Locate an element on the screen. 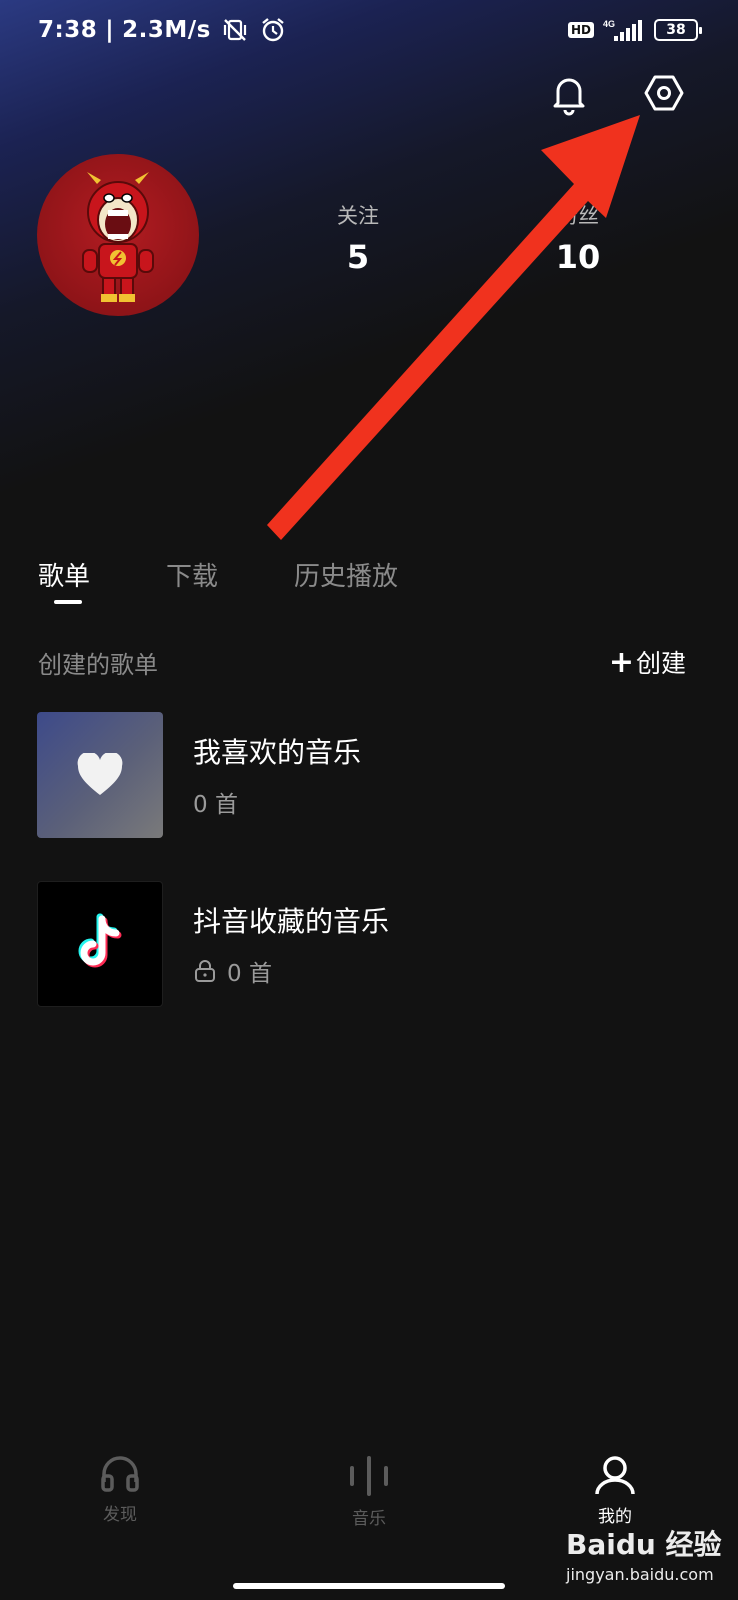 The height and width of the screenshot is (1600, 738). status-network-speed: 2.3M/s is located at coordinates (166, 30).